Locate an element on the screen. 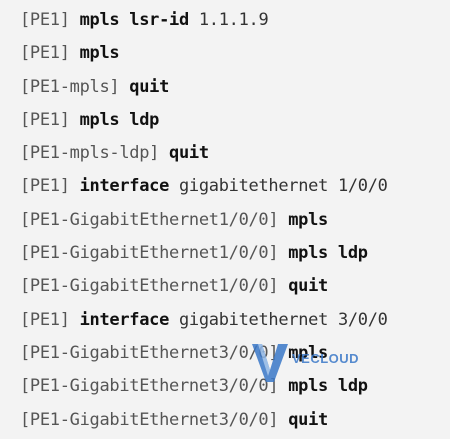 This screenshot has height=439, width=450. cli-args: 1.1.1.9 is located at coordinates (233, 20).